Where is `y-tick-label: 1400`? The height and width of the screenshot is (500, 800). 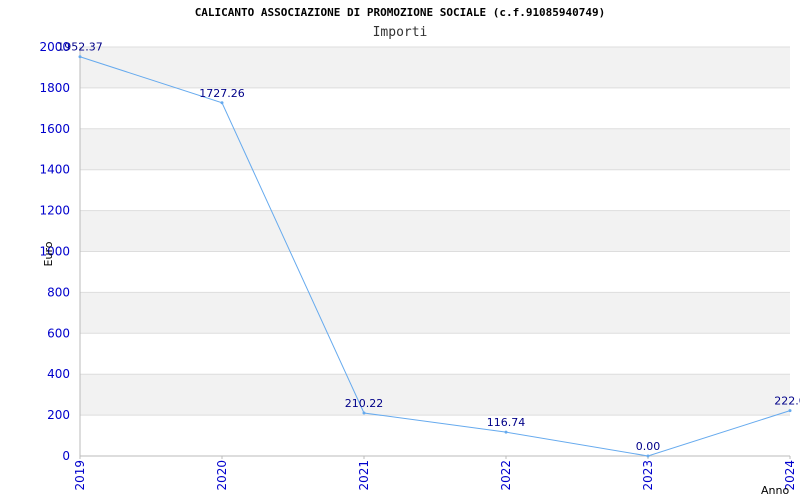
y-tick-label: 1400 is located at coordinates (54, 170).